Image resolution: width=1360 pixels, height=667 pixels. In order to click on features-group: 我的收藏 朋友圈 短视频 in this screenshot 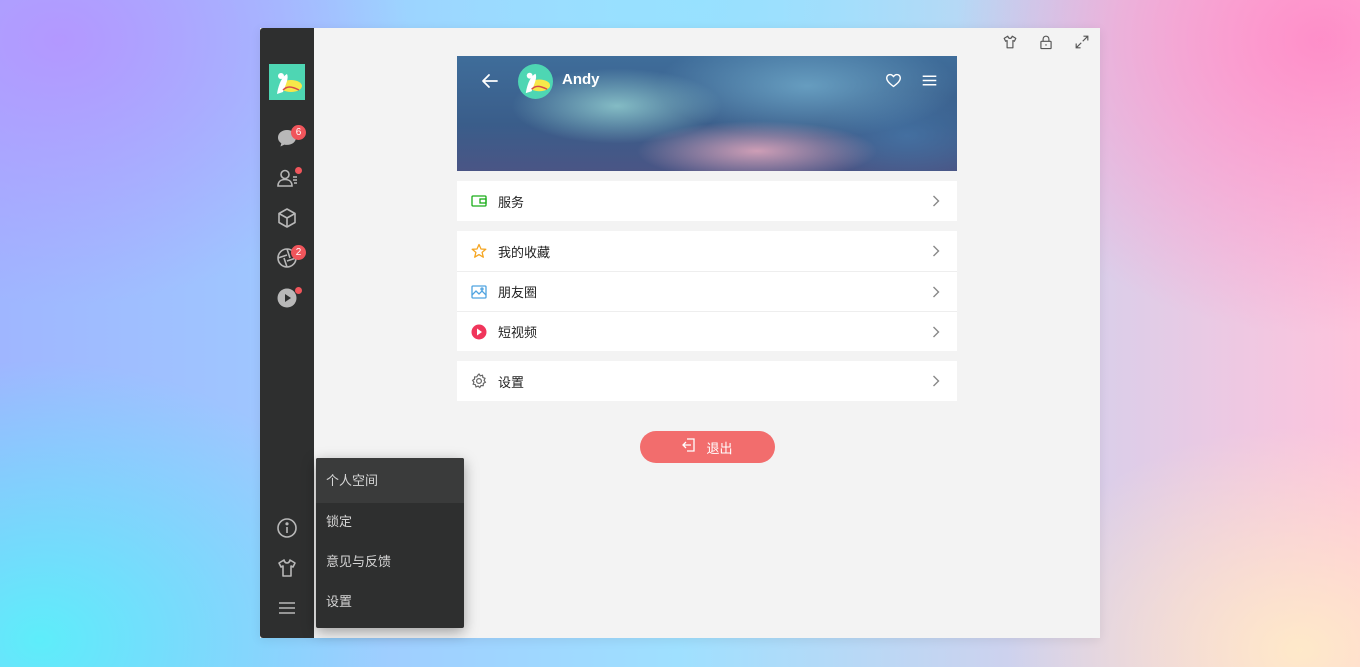, I will do `click(707, 291)`.